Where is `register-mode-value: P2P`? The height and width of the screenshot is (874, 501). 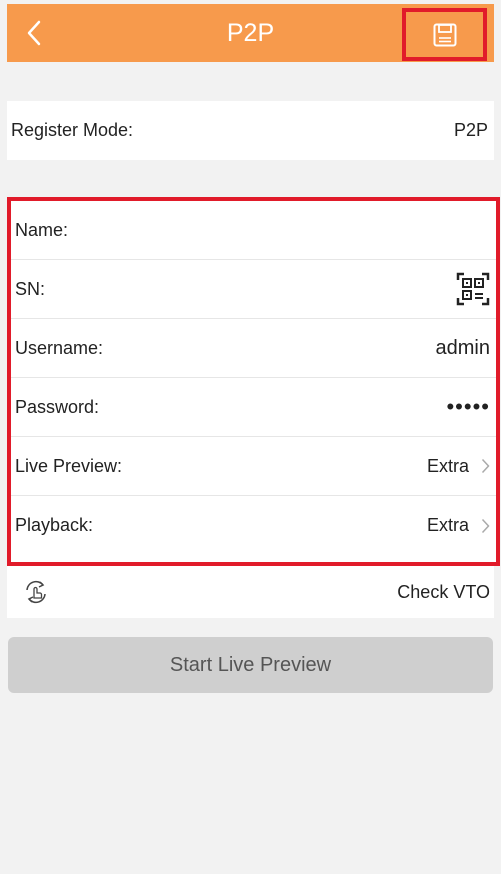 register-mode-value: P2P is located at coordinates (470, 130).